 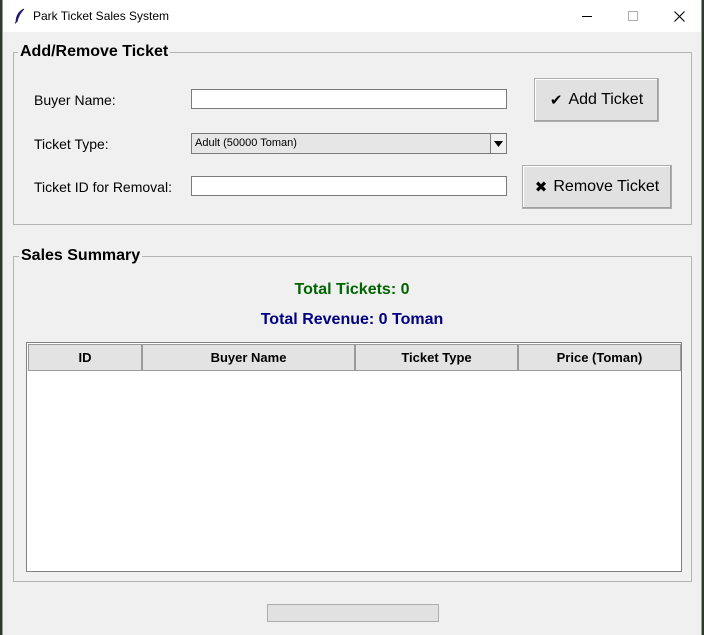 What do you see at coordinates (101, 16) in the screenshot?
I see `window-title: Park Ticket Sales System` at bounding box center [101, 16].